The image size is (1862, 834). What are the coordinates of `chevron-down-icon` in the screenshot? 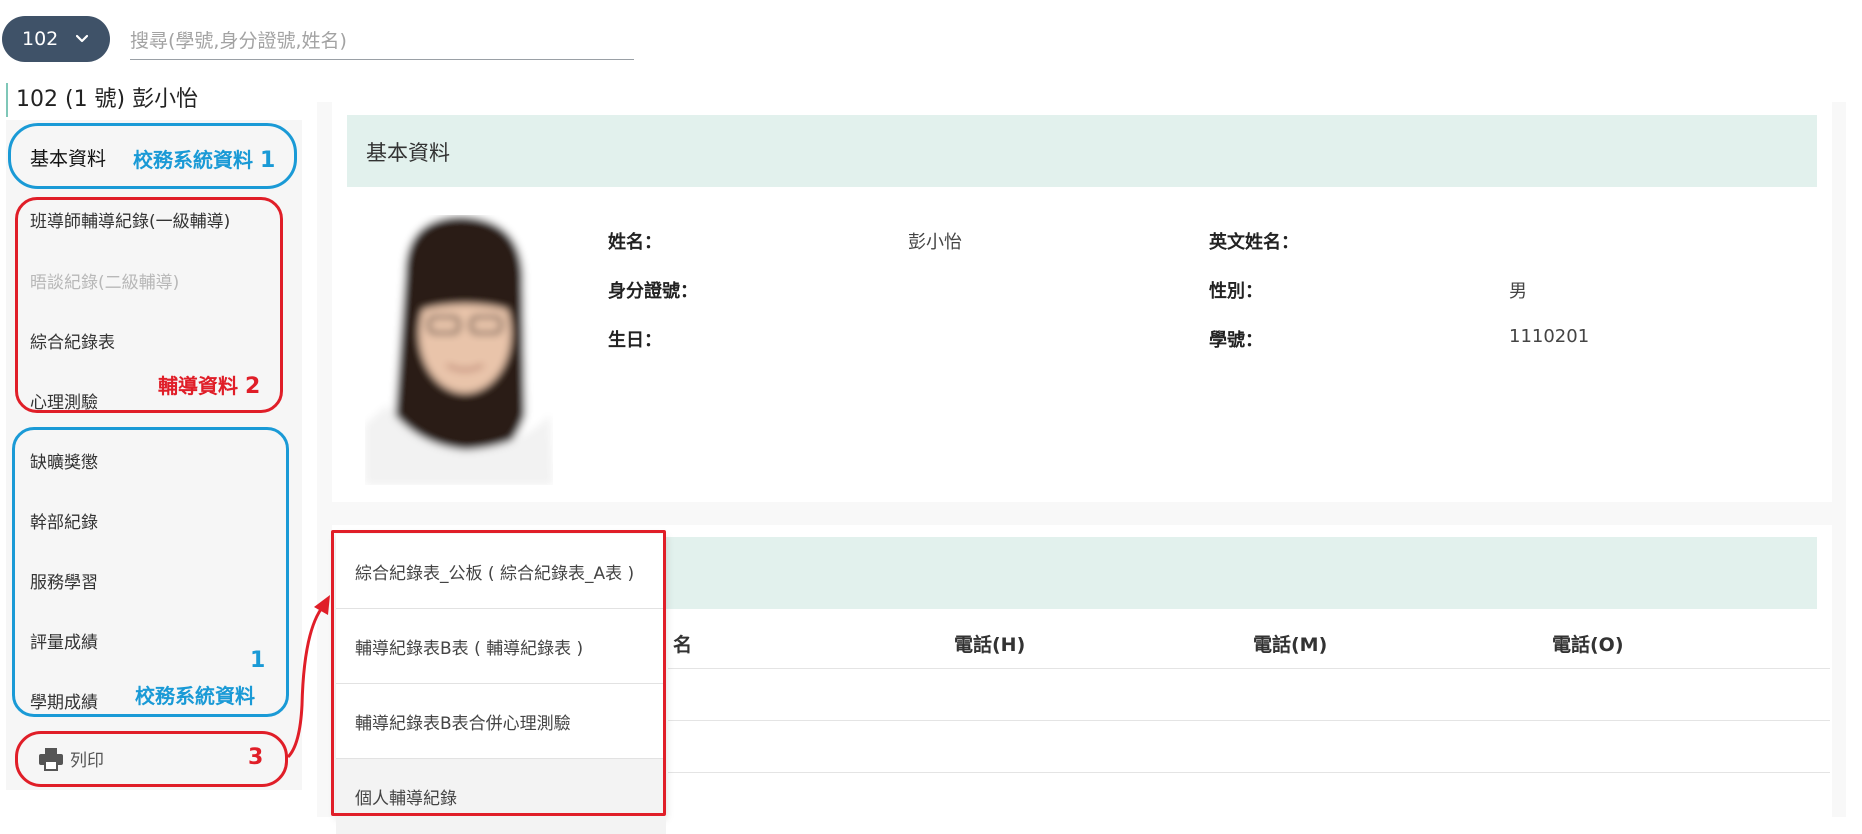 It's located at (82, 38).